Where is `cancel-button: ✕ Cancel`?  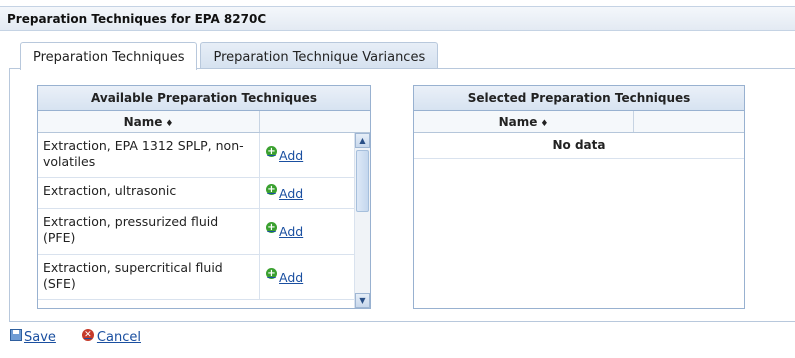
cancel-button: ✕ Cancel is located at coordinates (111, 336).